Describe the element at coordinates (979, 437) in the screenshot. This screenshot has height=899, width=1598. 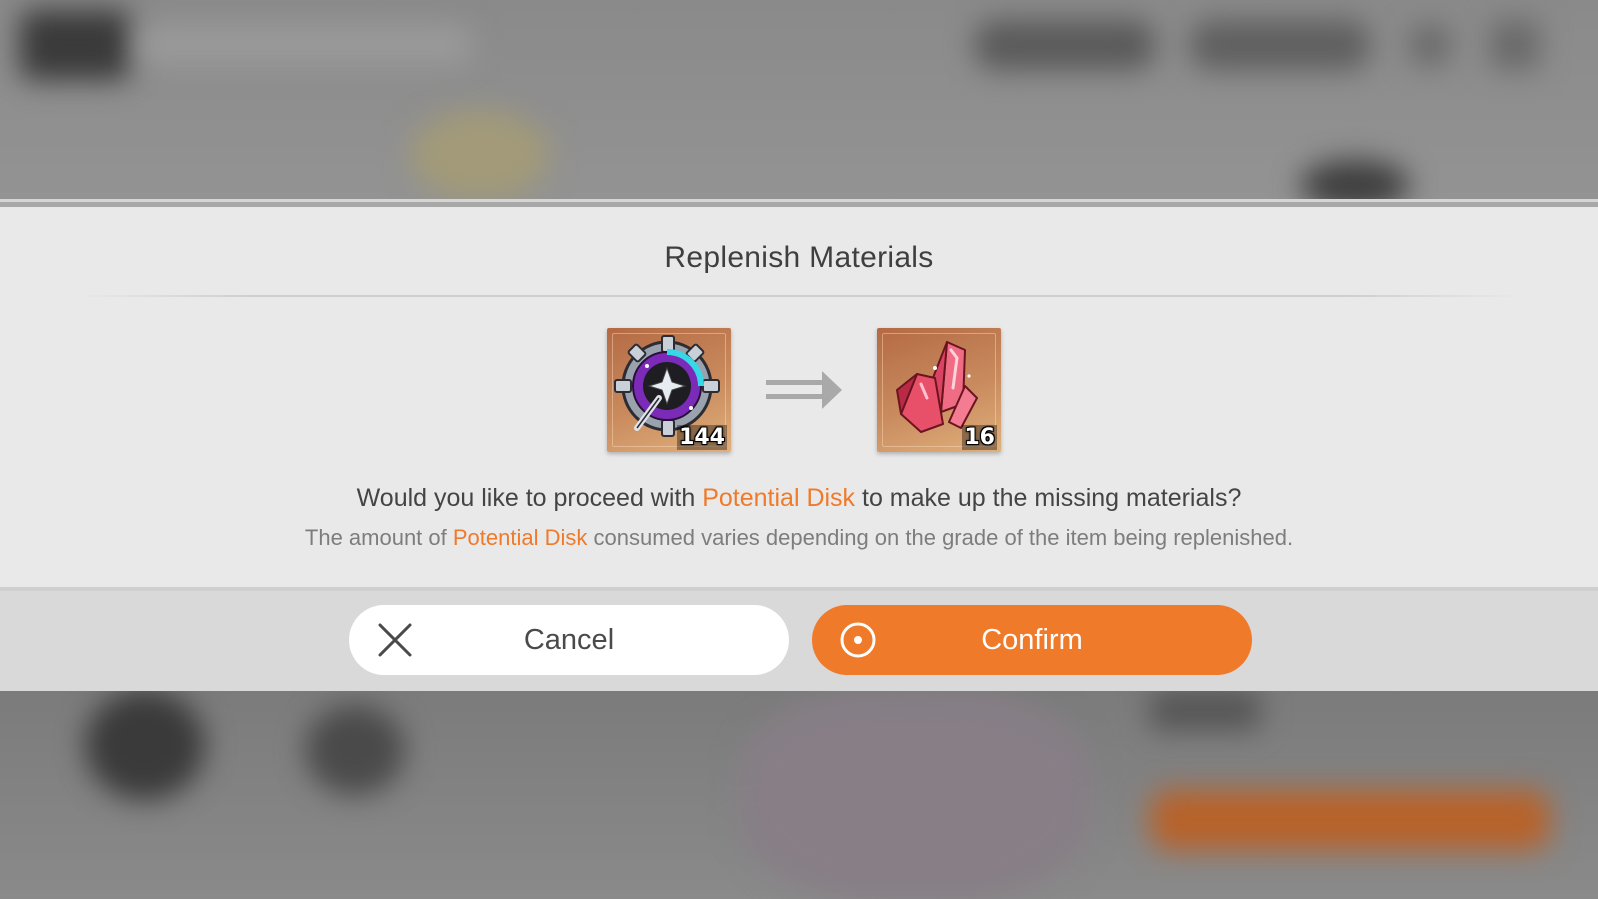
I see `target-item-quantity: 16` at that location.